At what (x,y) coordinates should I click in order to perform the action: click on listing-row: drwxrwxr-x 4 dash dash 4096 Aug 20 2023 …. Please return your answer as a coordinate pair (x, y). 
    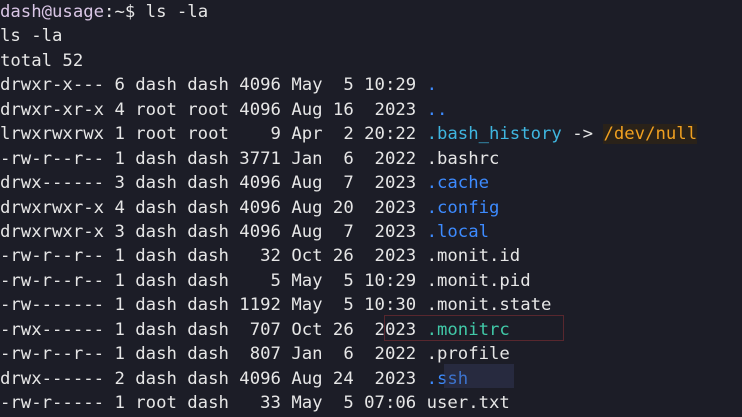
    Looking at the image, I should click on (371, 208).